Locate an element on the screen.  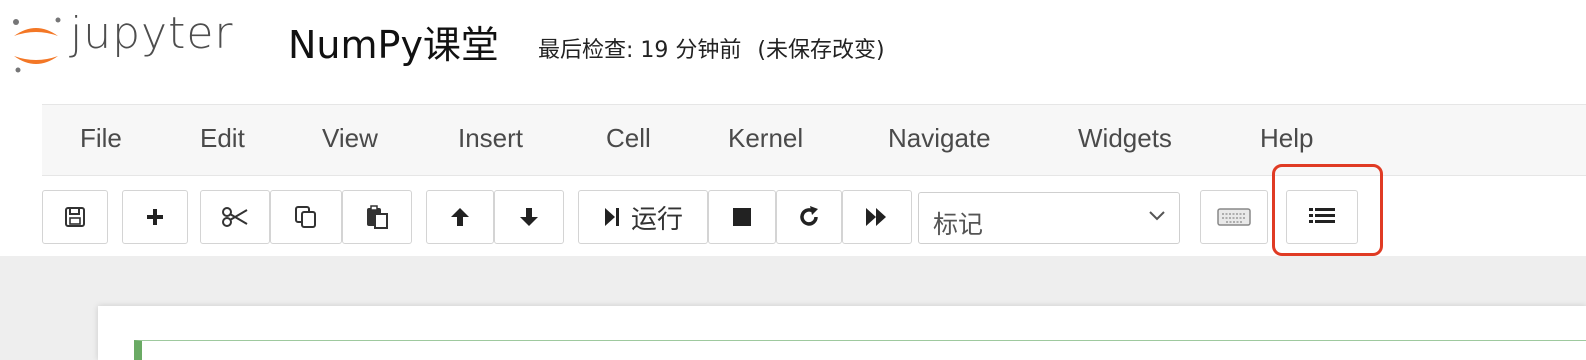
checkpoint-status: 最后检查: 19 分钟前 (未保存改变) is located at coordinates (711, 48).